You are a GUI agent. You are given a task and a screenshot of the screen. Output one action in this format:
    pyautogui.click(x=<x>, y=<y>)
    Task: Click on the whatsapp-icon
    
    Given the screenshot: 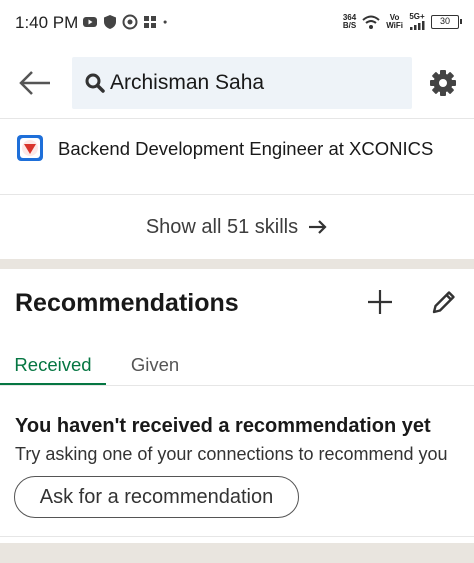 What is the action you would take?
    pyautogui.click(x=130, y=22)
    